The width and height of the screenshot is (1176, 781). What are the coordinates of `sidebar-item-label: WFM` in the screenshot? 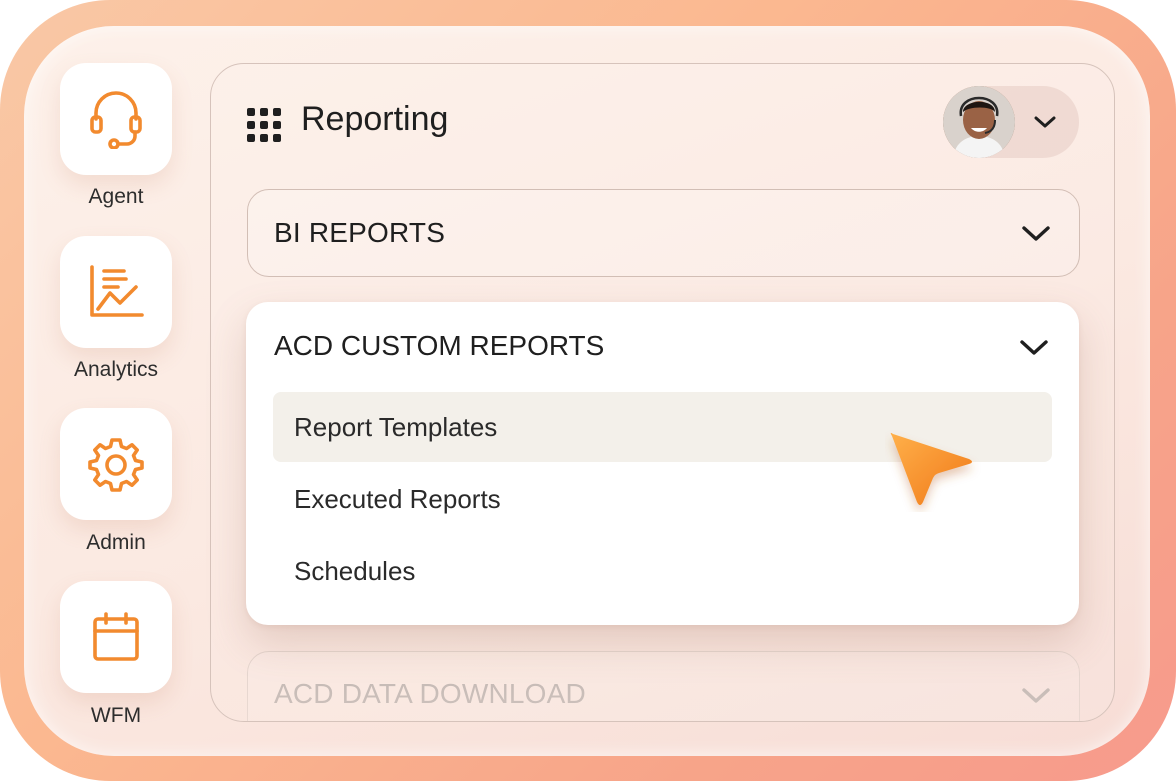 It's located at (116, 715).